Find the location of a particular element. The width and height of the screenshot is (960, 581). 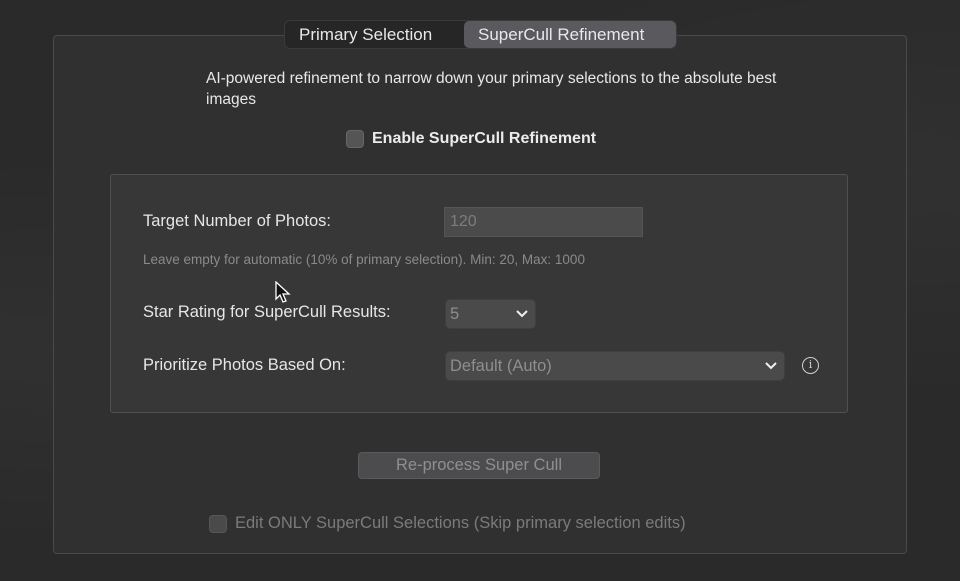

enable-supercull-row: Enable SuperCull Refinement is located at coordinates (471, 139).